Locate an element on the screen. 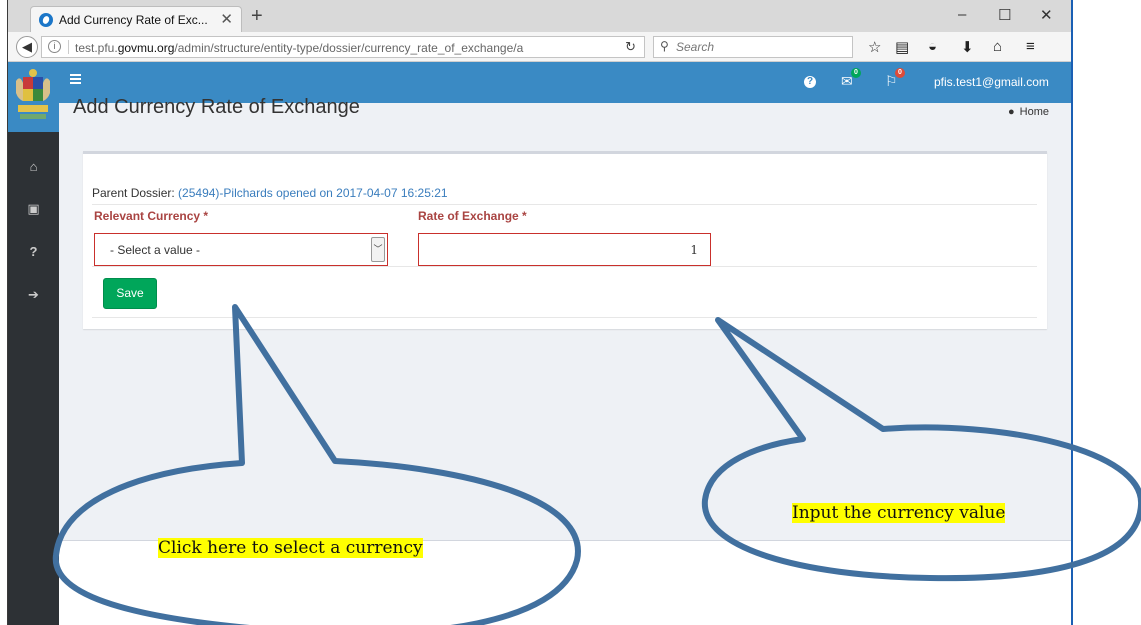  sidebar: ⌂ ▣ ? ➔ is located at coordinates (33, 343).